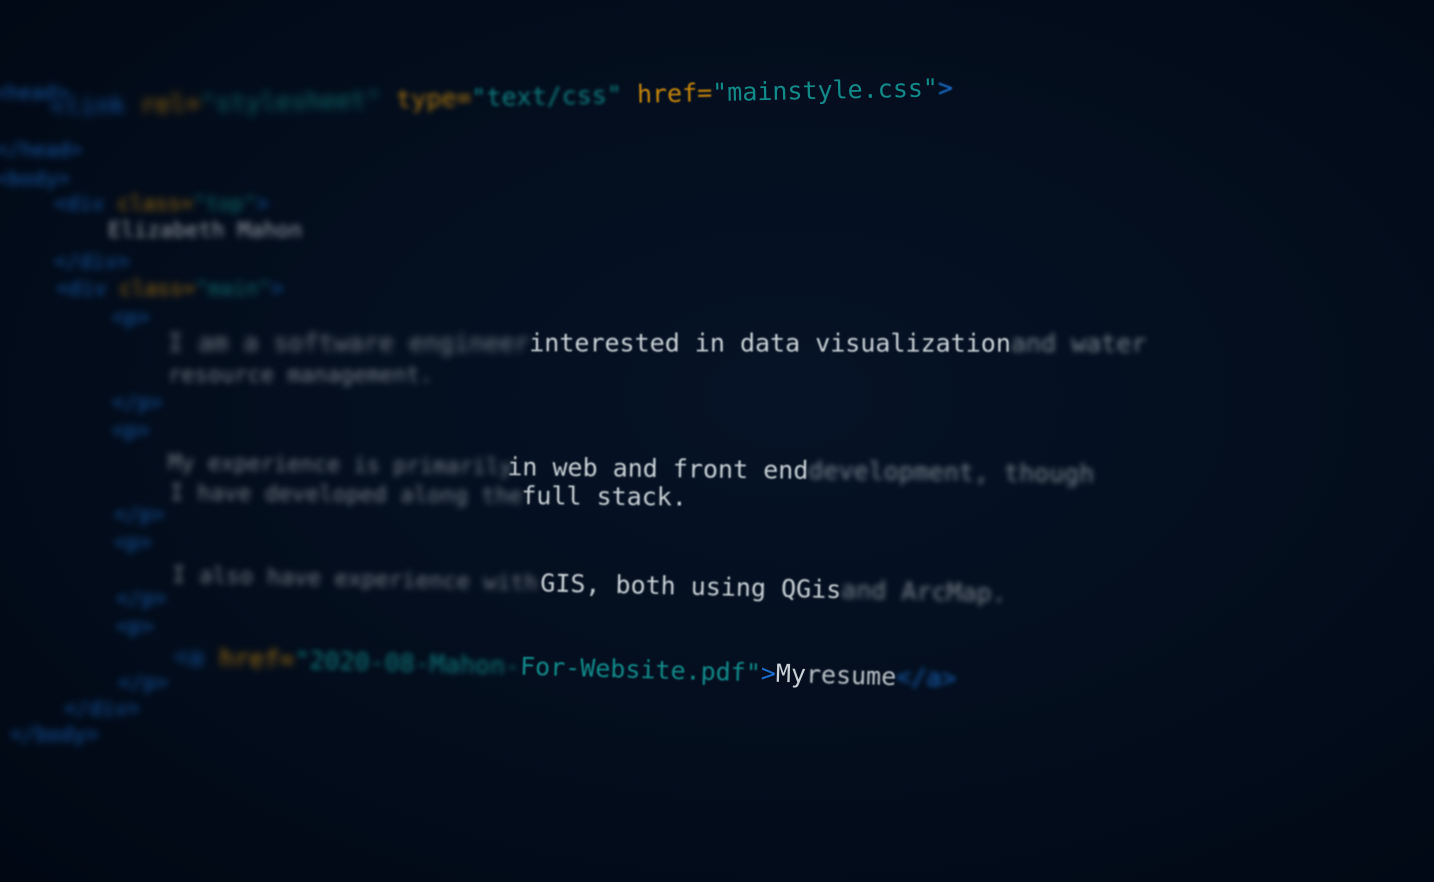  I want to click on code-line-div-main-open: <div class="main">, so click(170, 288).